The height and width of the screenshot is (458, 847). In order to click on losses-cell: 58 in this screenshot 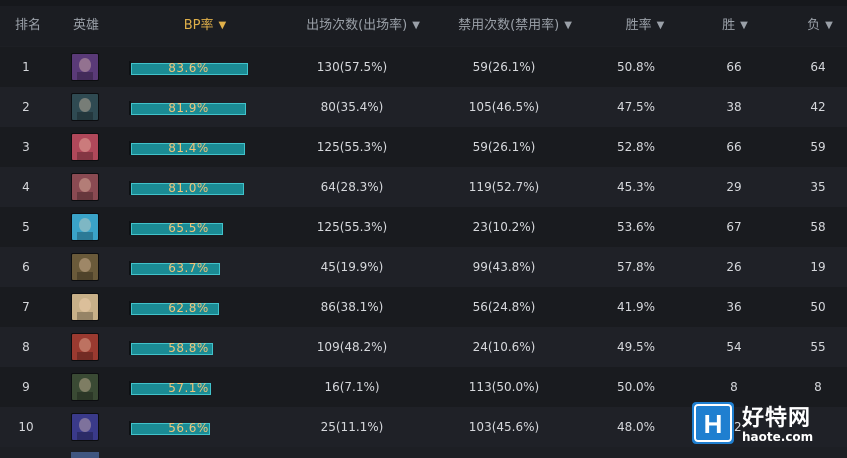, I will do `click(818, 227)`.